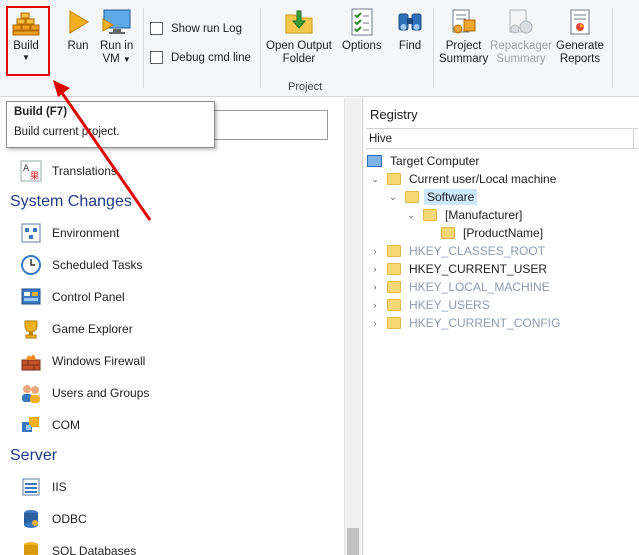  What do you see at coordinates (580, 46) in the screenshot?
I see `generate-reports-label-1: Generate` at bounding box center [580, 46].